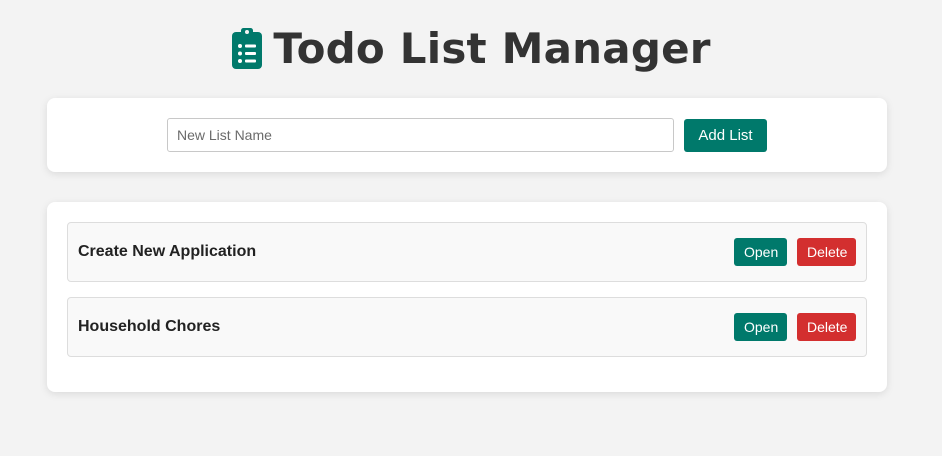  What do you see at coordinates (725, 135) in the screenshot?
I see `add-list-button: Add List` at bounding box center [725, 135].